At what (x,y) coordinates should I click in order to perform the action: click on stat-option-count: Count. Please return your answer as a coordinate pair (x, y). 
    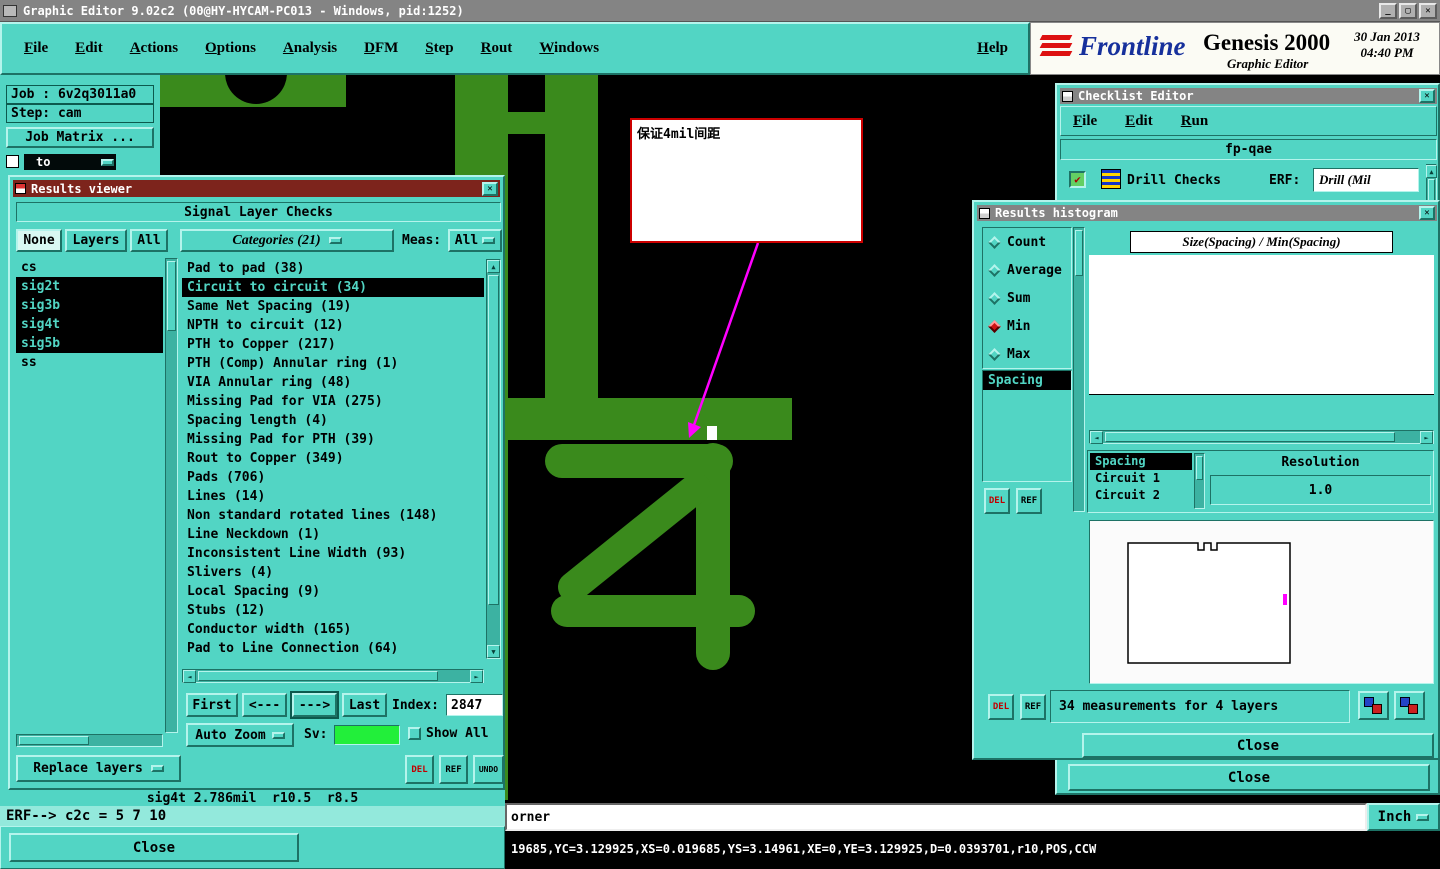
    Looking at the image, I should click on (1027, 242).